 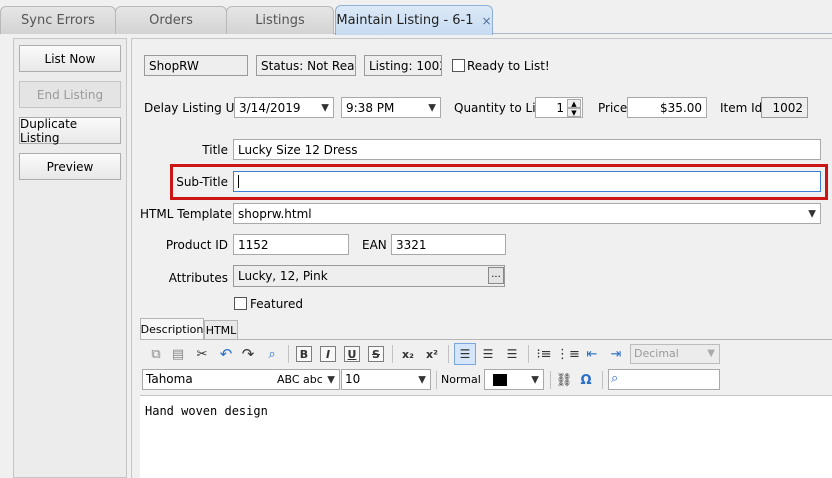 What do you see at coordinates (169, 379) in the screenshot?
I see `font-family-value: Tahoma` at bounding box center [169, 379].